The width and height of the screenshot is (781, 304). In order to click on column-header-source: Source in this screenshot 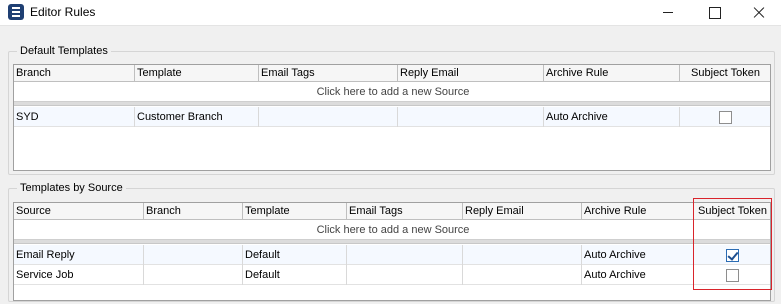, I will do `click(79, 211)`.